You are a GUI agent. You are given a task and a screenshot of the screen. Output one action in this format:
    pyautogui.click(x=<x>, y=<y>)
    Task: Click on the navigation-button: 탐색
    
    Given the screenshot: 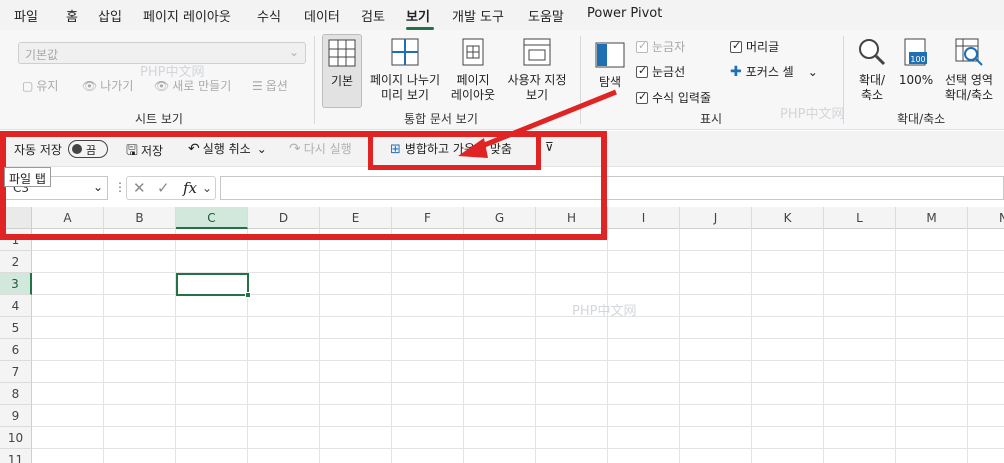 What is the action you would take?
    pyautogui.click(x=610, y=62)
    